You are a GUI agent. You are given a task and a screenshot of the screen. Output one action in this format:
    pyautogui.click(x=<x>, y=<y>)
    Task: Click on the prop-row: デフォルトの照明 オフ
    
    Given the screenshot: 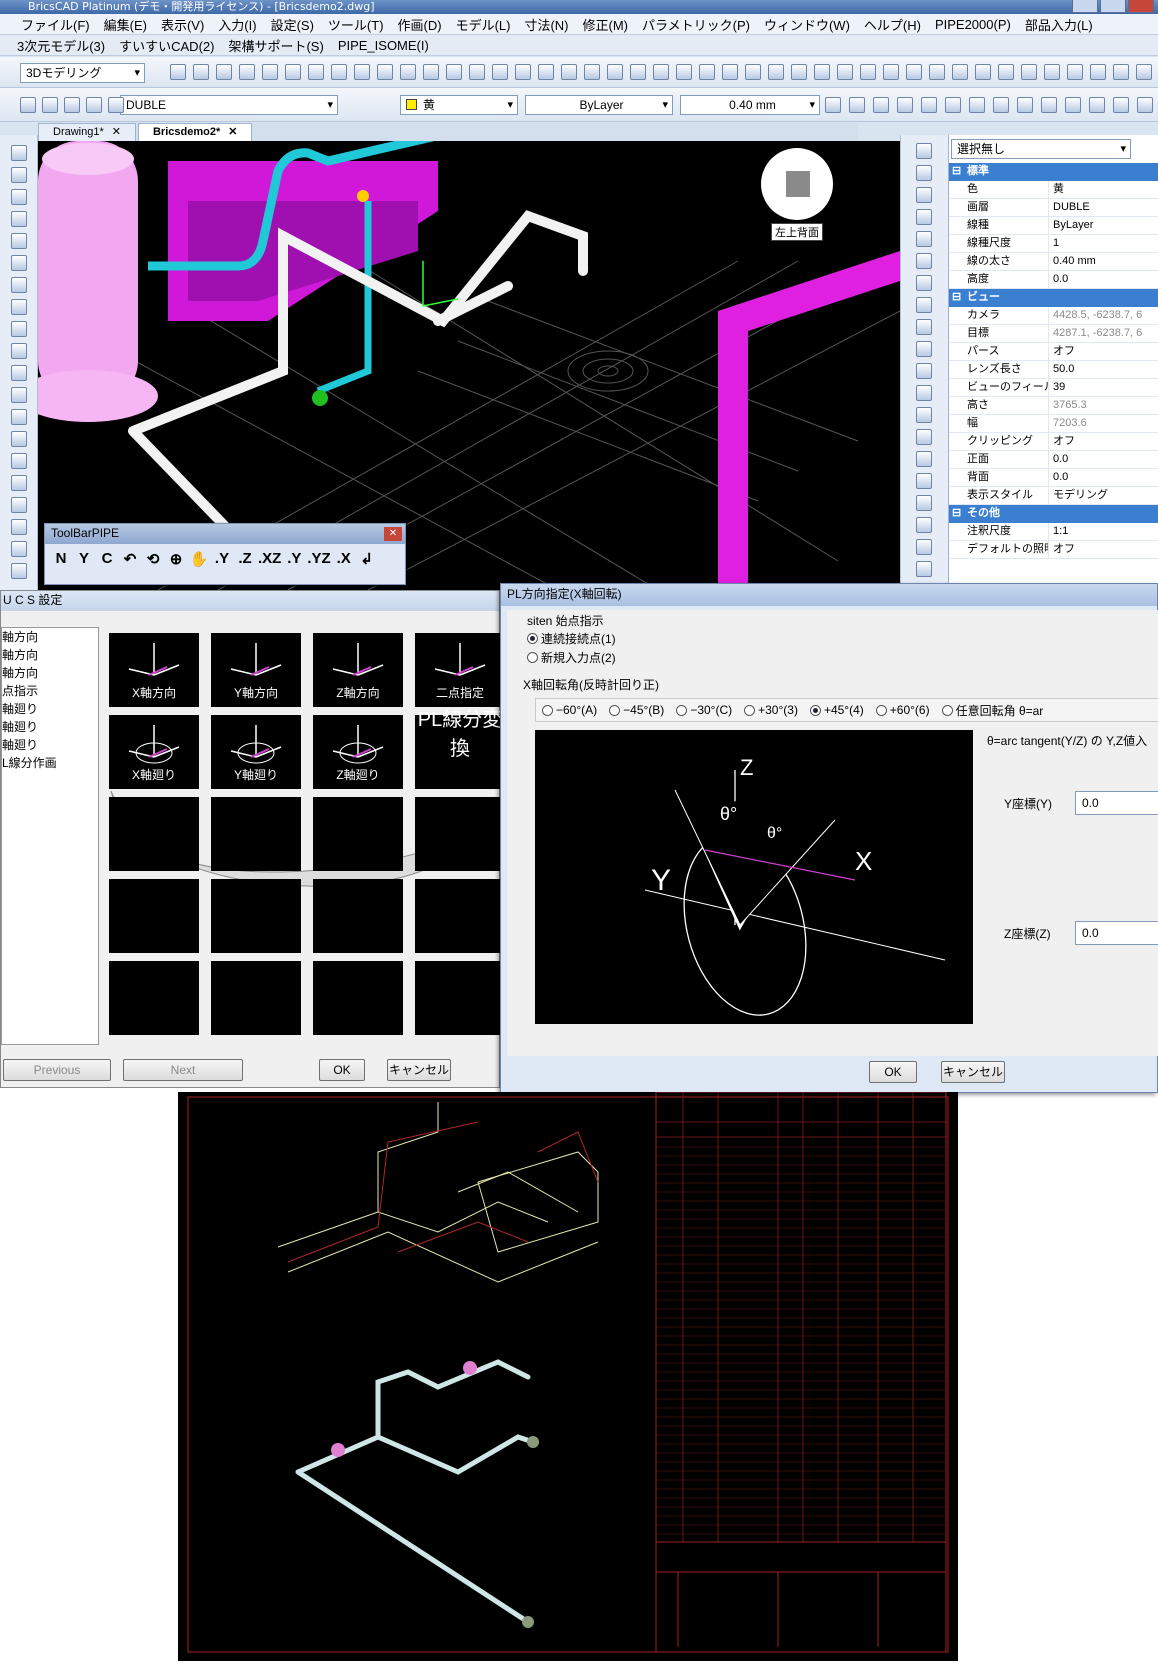 What is the action you would take?
    pyautogui.click(x=1053, y=550)
    